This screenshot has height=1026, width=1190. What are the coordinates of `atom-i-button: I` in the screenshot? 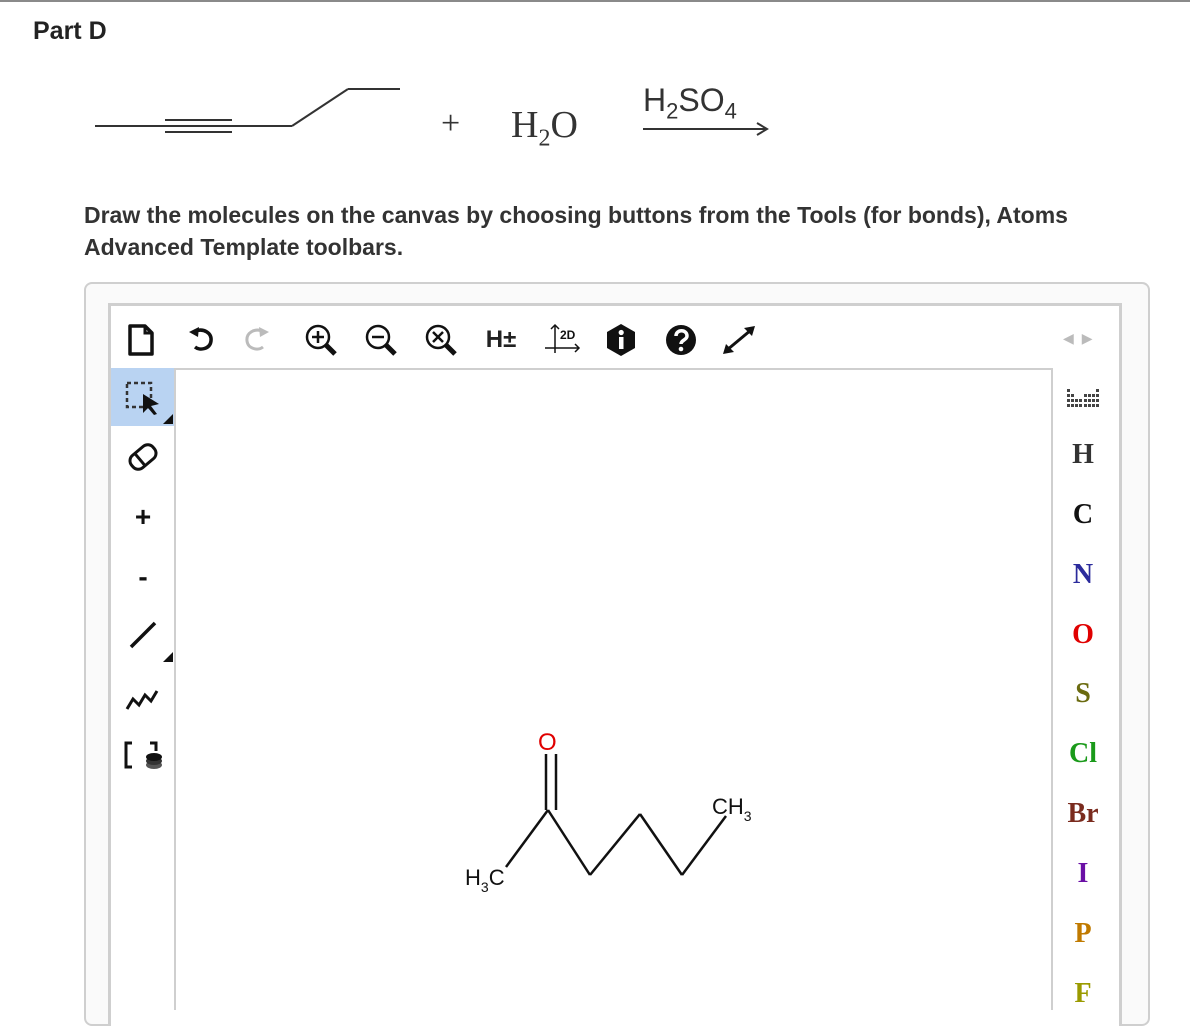 It's located at (1083, 874).